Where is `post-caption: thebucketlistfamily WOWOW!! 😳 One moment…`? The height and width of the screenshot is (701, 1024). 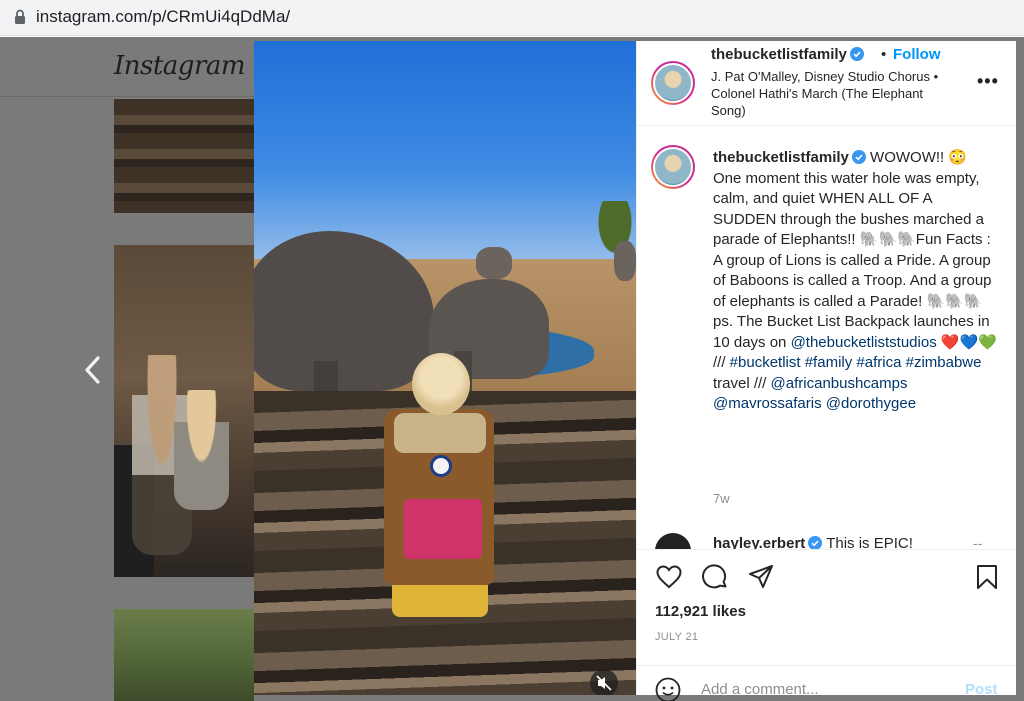 post-caption: thebucketlistfamily WOWOW!! 😳 One moment… is located at coordinates (855, 280).